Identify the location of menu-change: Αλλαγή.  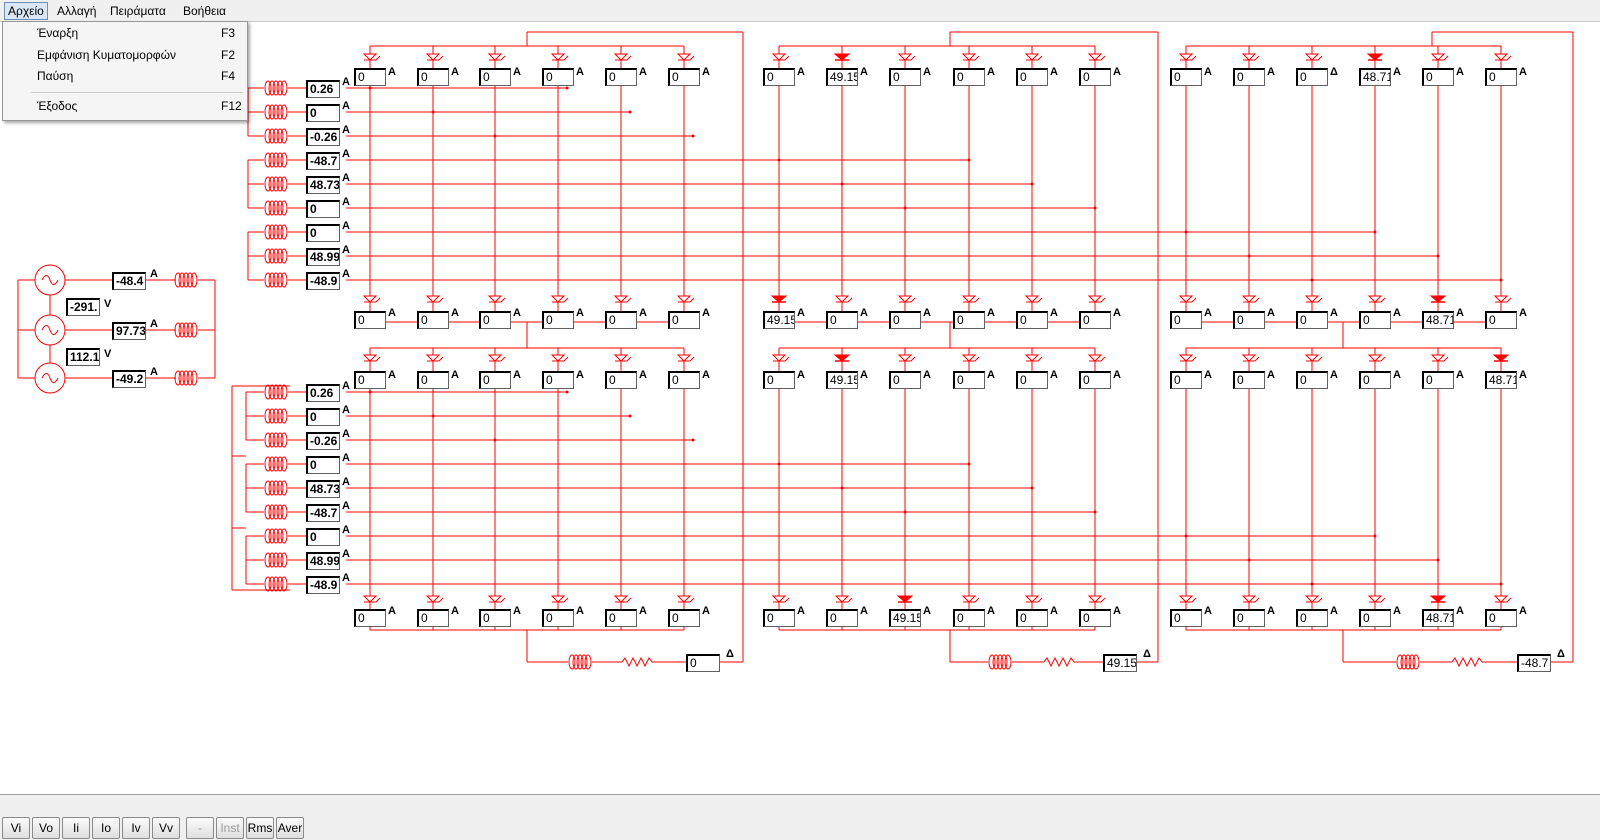
(76, 11).